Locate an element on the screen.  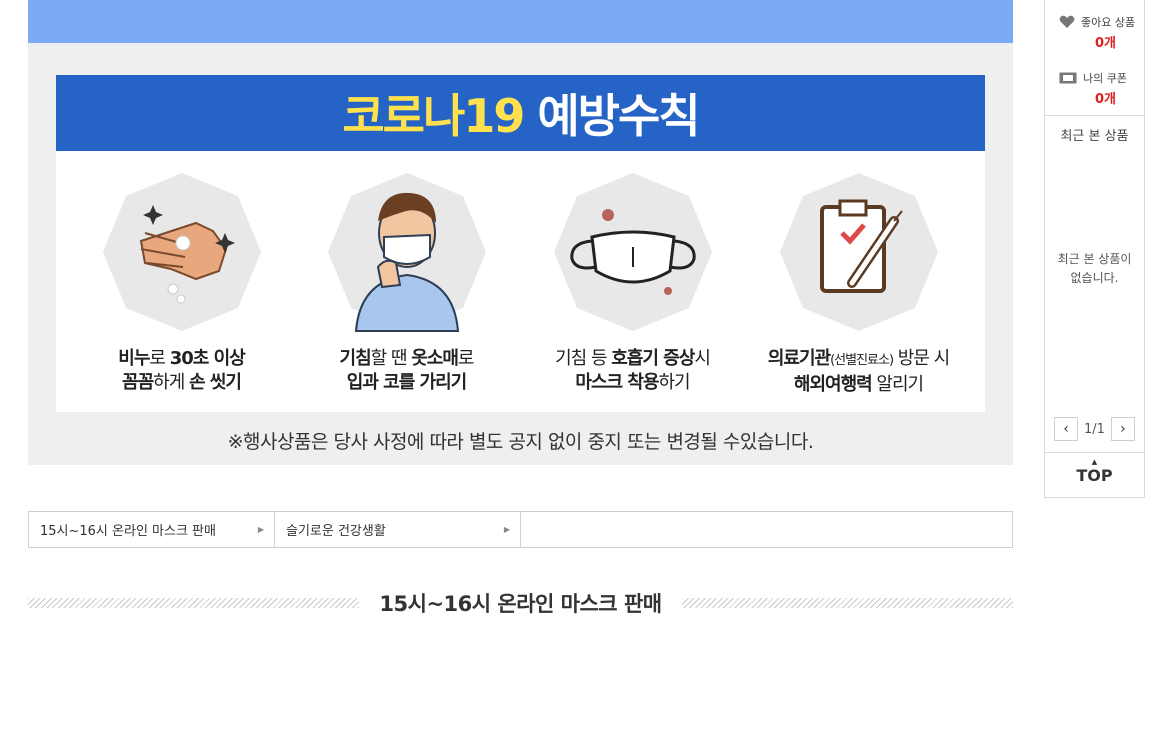
section-heading: 15시~16시 온라인 마스크 판매 is located at coordinates (520, 603).